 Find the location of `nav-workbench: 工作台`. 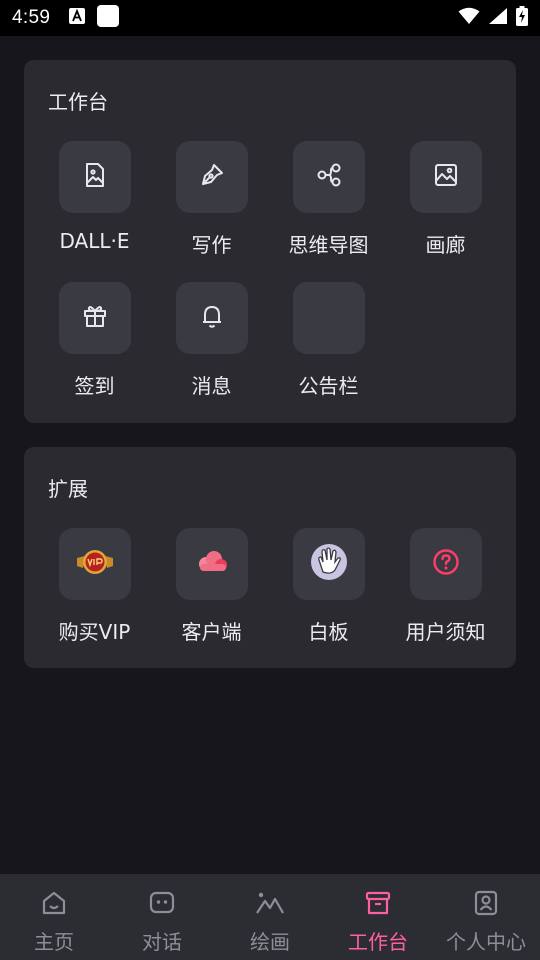

nav-workbench: 工作台 is located at coordinates (378, 917).